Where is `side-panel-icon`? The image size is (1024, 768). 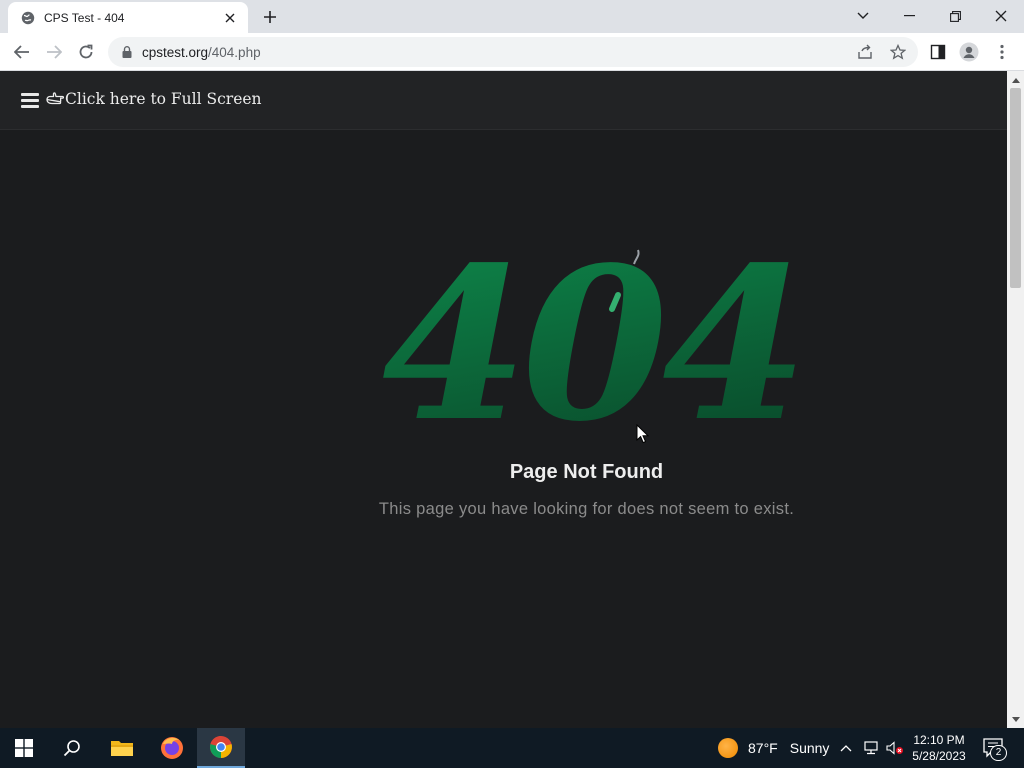
side-panel-icon is located at coordinates (938, 52).